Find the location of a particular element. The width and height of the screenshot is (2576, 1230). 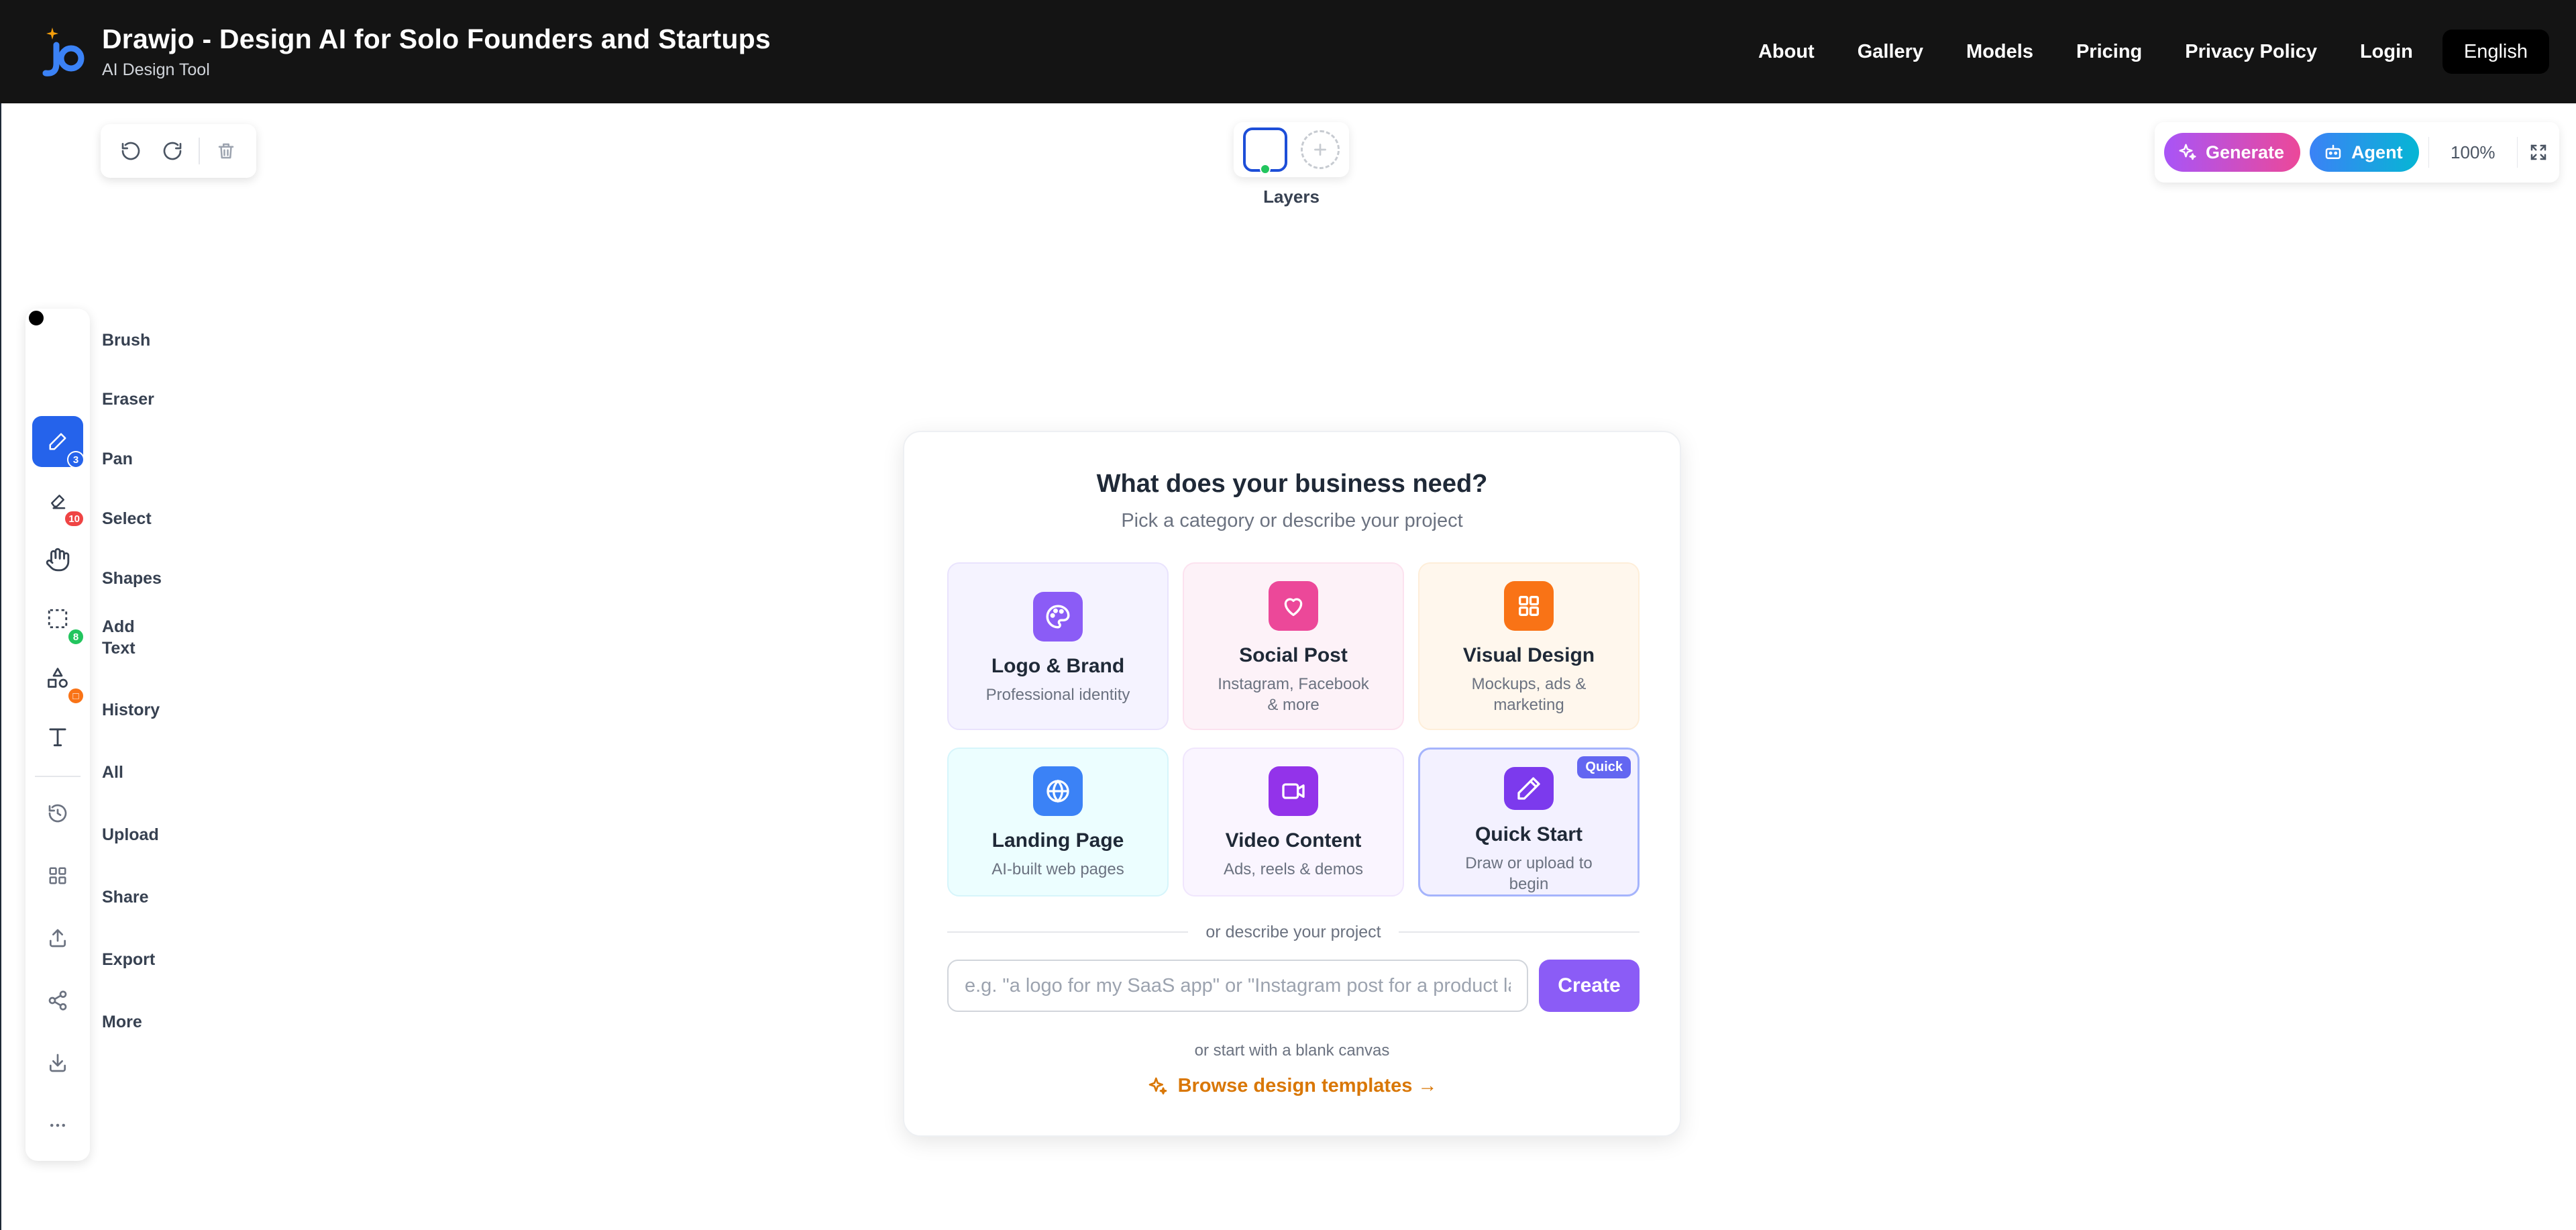

add-text-label: Add Text is located at coordinates (119, 637).